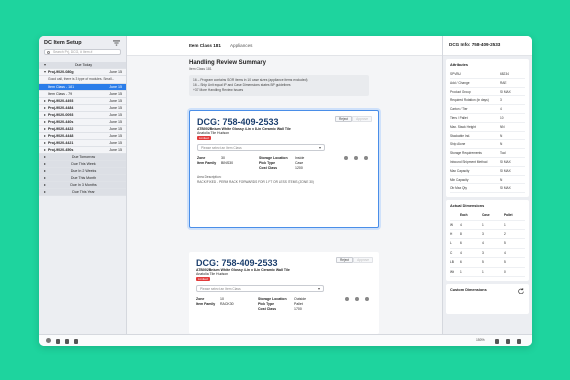 The height and width of the screenshot is (380, 570). I want to click on attribute-label: SPVBU, so click(455, 74).